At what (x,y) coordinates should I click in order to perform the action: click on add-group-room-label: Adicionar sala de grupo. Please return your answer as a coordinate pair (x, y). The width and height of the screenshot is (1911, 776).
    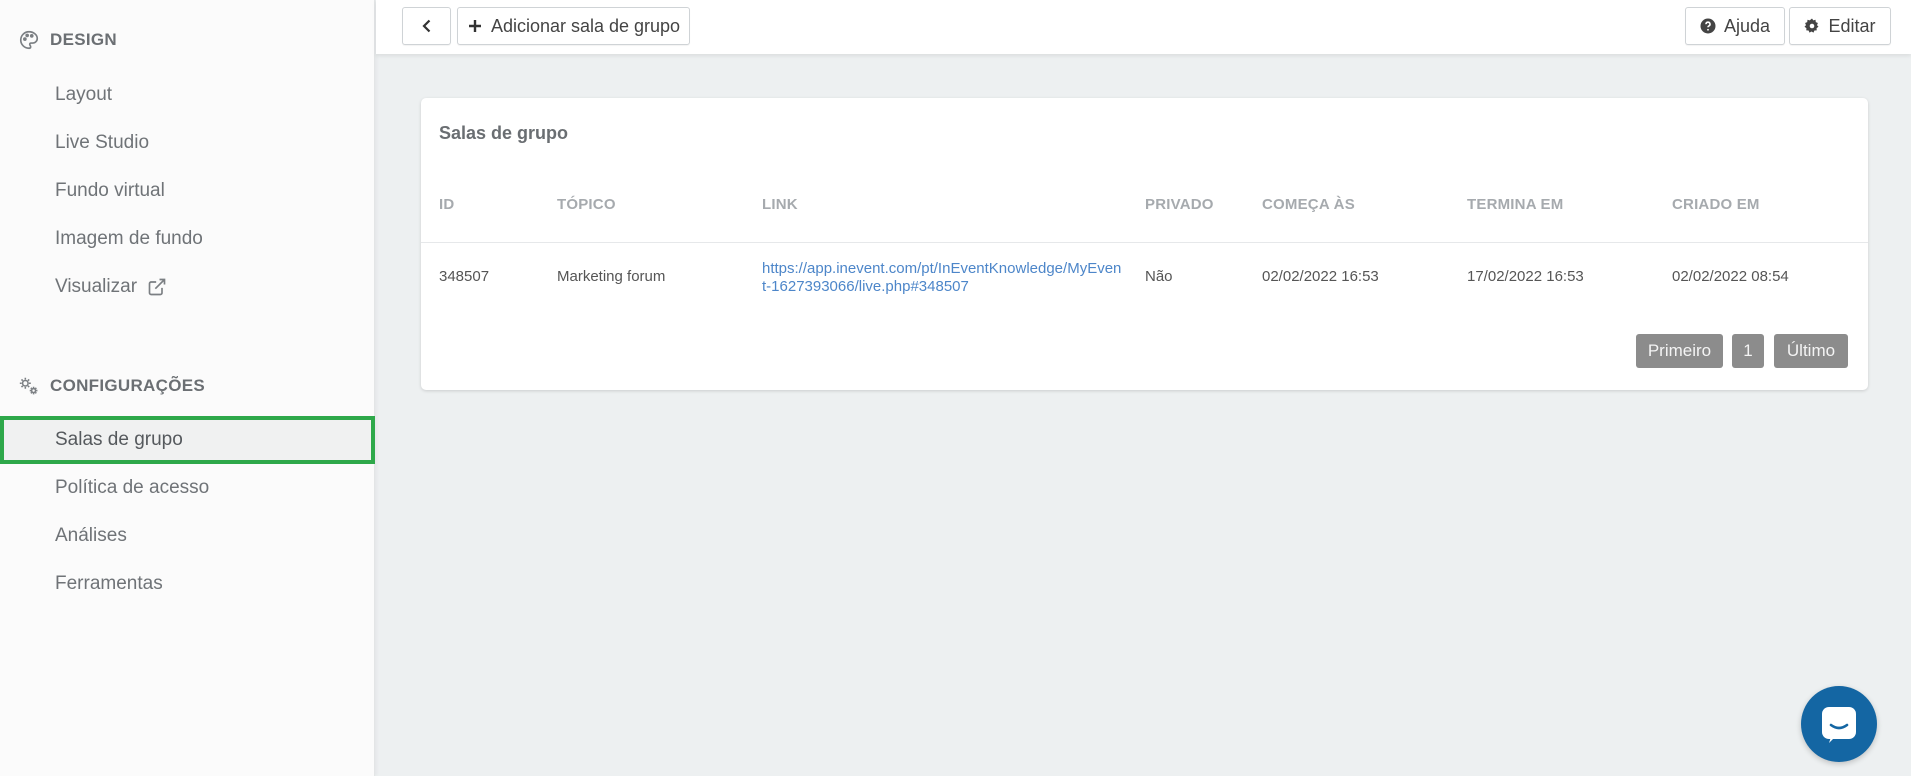
    Looking at the image, I should click on (585, 25).